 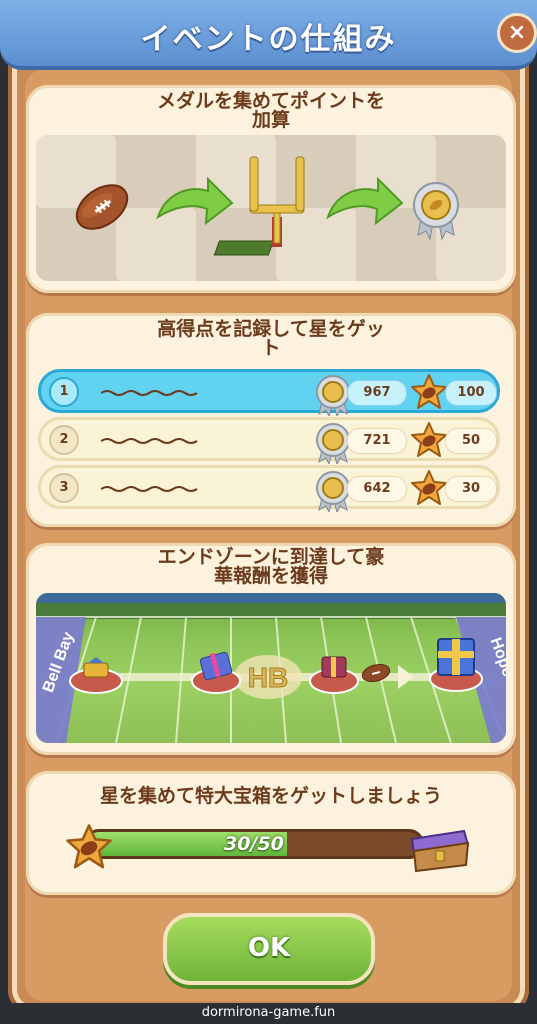 I want to click on close-button: ×, so click(x=517, y=33).